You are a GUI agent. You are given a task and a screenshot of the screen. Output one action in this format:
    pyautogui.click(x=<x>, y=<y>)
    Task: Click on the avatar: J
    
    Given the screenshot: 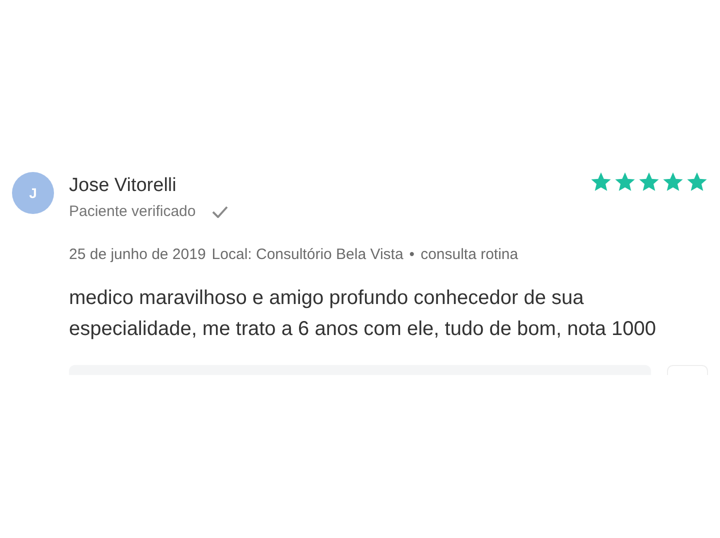 What is the action you would take?
    pyautogui.click(x=33, y=193)
    